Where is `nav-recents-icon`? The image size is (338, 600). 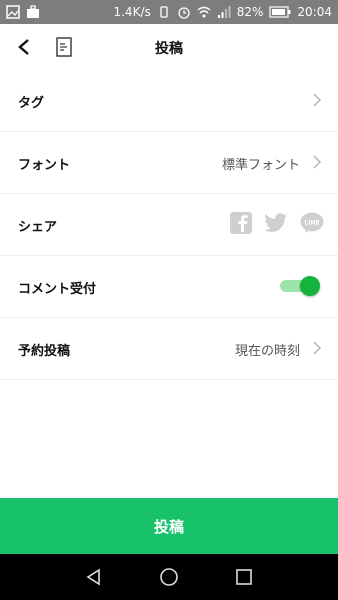 nav-recents-icon is located at coordinates (244, 577).